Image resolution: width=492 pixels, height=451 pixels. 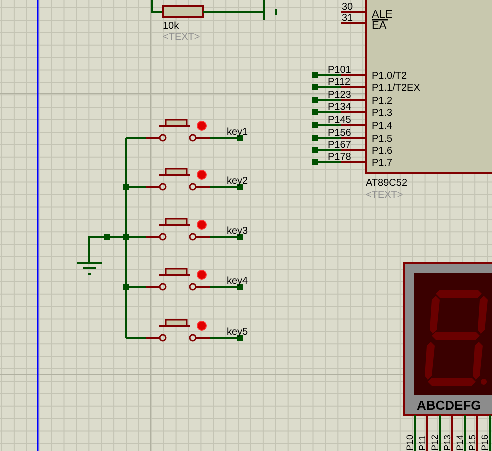 I want to click on pin-label: P16, so click(x=485, y=442).